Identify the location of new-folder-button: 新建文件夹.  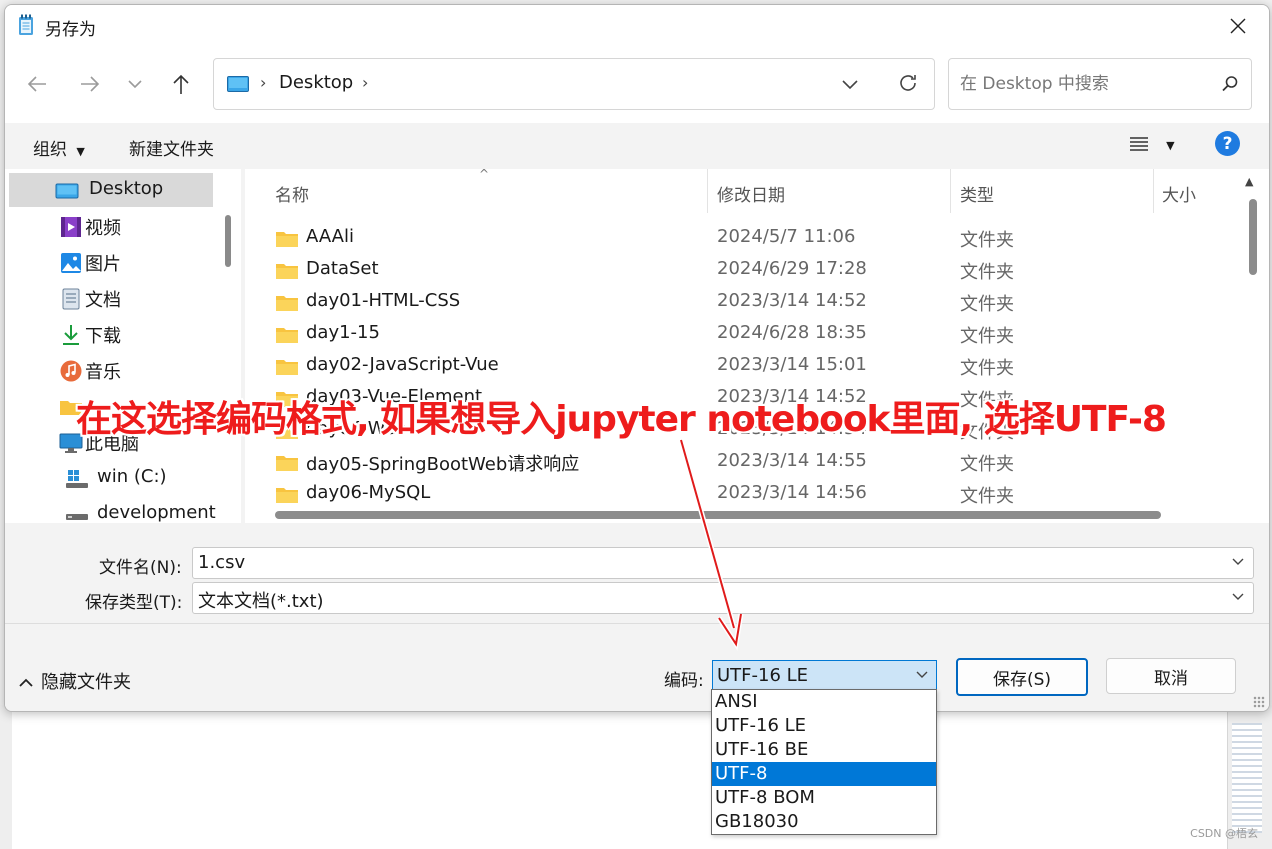
(171, 147).